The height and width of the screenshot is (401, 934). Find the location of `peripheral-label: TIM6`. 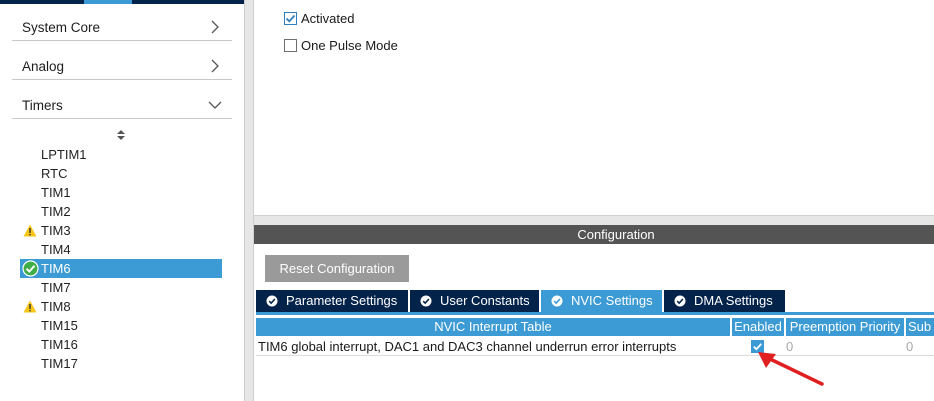

peripheral-label: TIM6 is located at coordinates (56, 268).